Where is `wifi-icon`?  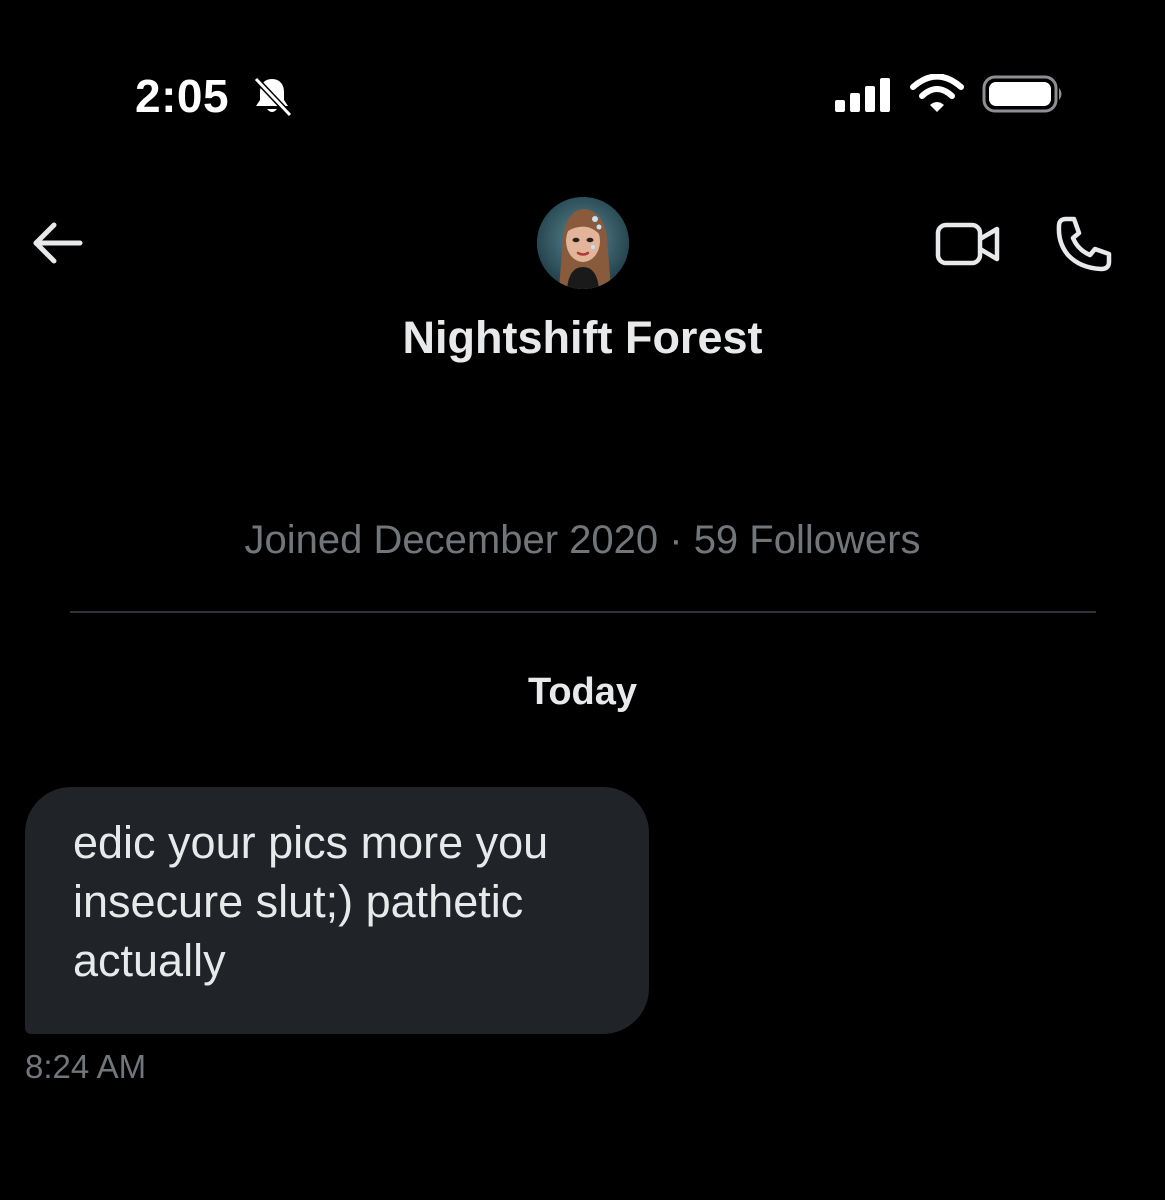
wifi-icon is located at coordinates (937, 93).